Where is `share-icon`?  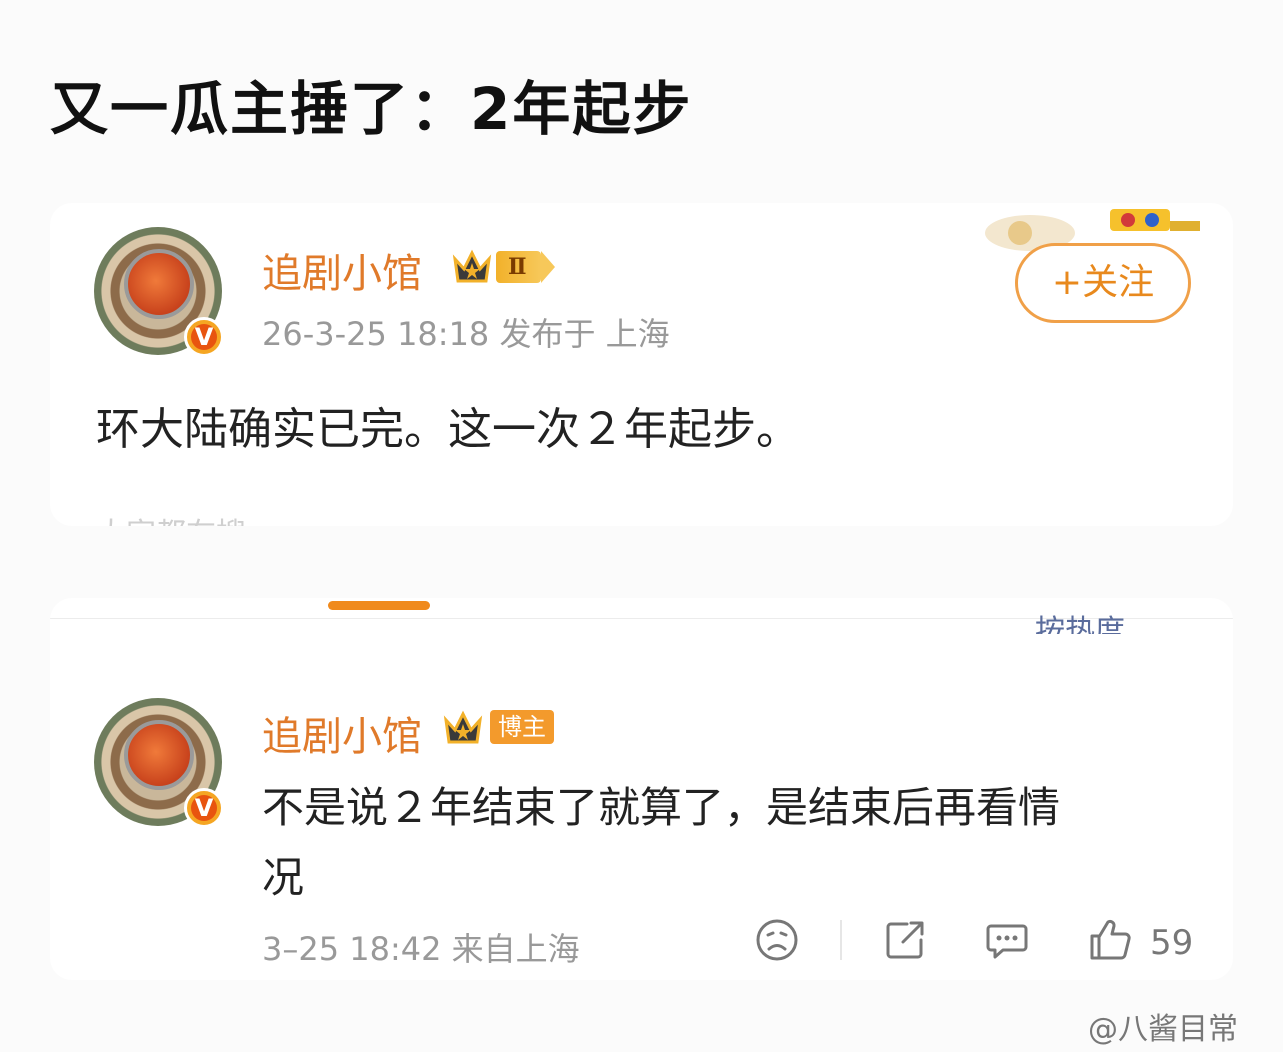
share-icon is located at coordinates (905, 940).